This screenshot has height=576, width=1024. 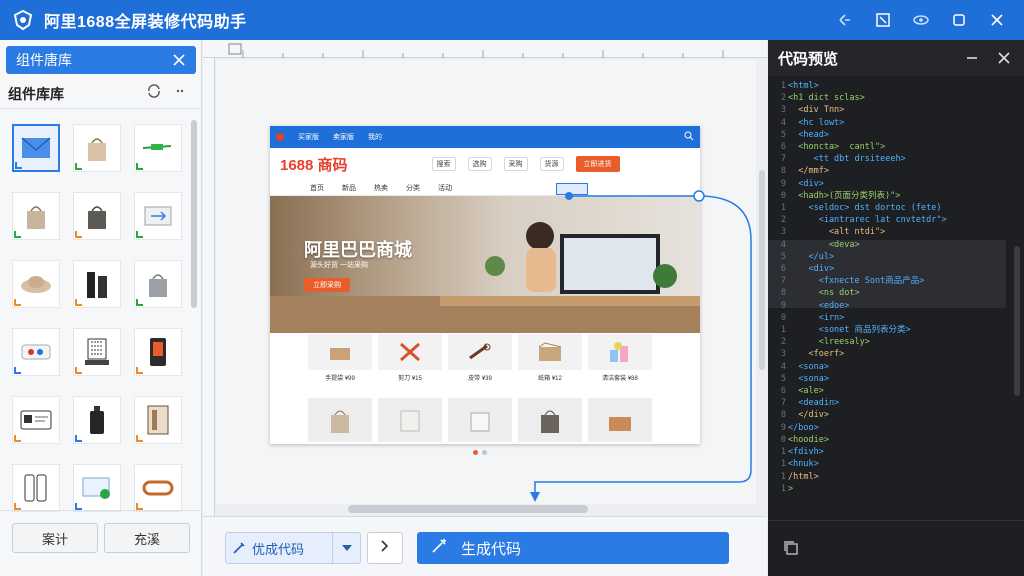 I want to click on component-green-banner, so click(x=158, y=148).